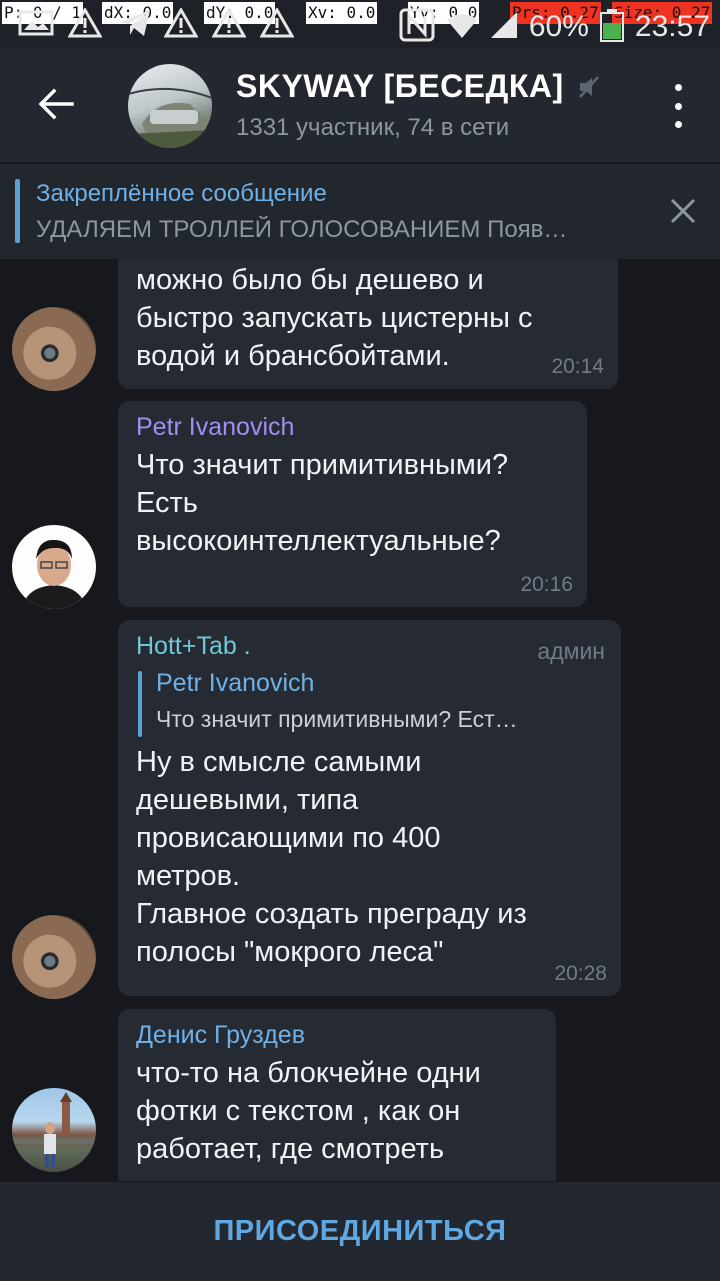 The width and height of the screenshot is (720, 1281). Describe the element at coordinates (672, 26) in the screenshot. I see `clock: 23:57` at that location.